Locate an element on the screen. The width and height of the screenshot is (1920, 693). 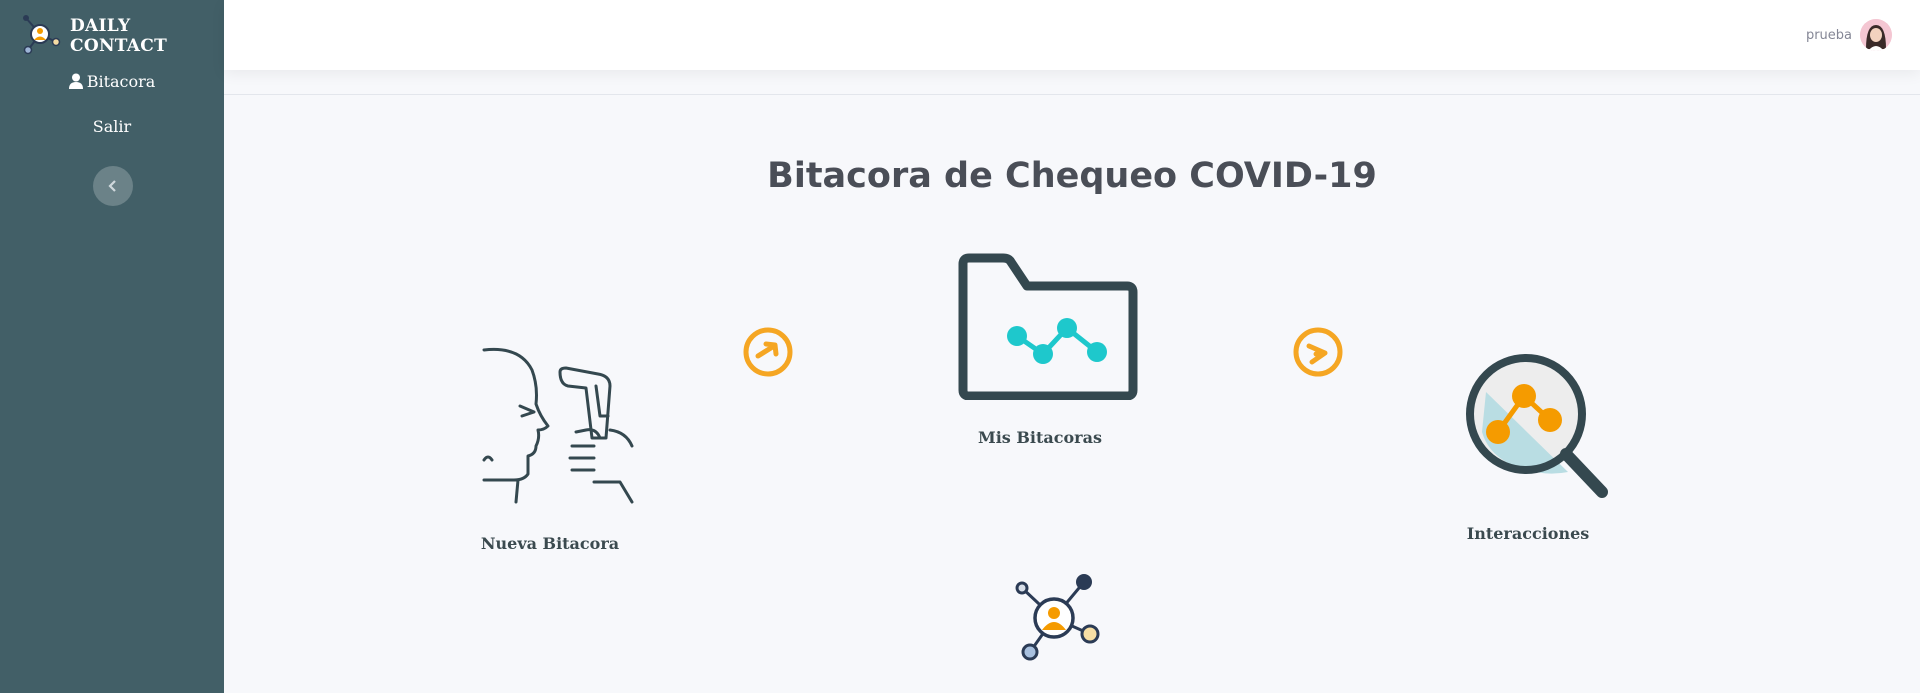
divider is located at coordinates (1072, 94).